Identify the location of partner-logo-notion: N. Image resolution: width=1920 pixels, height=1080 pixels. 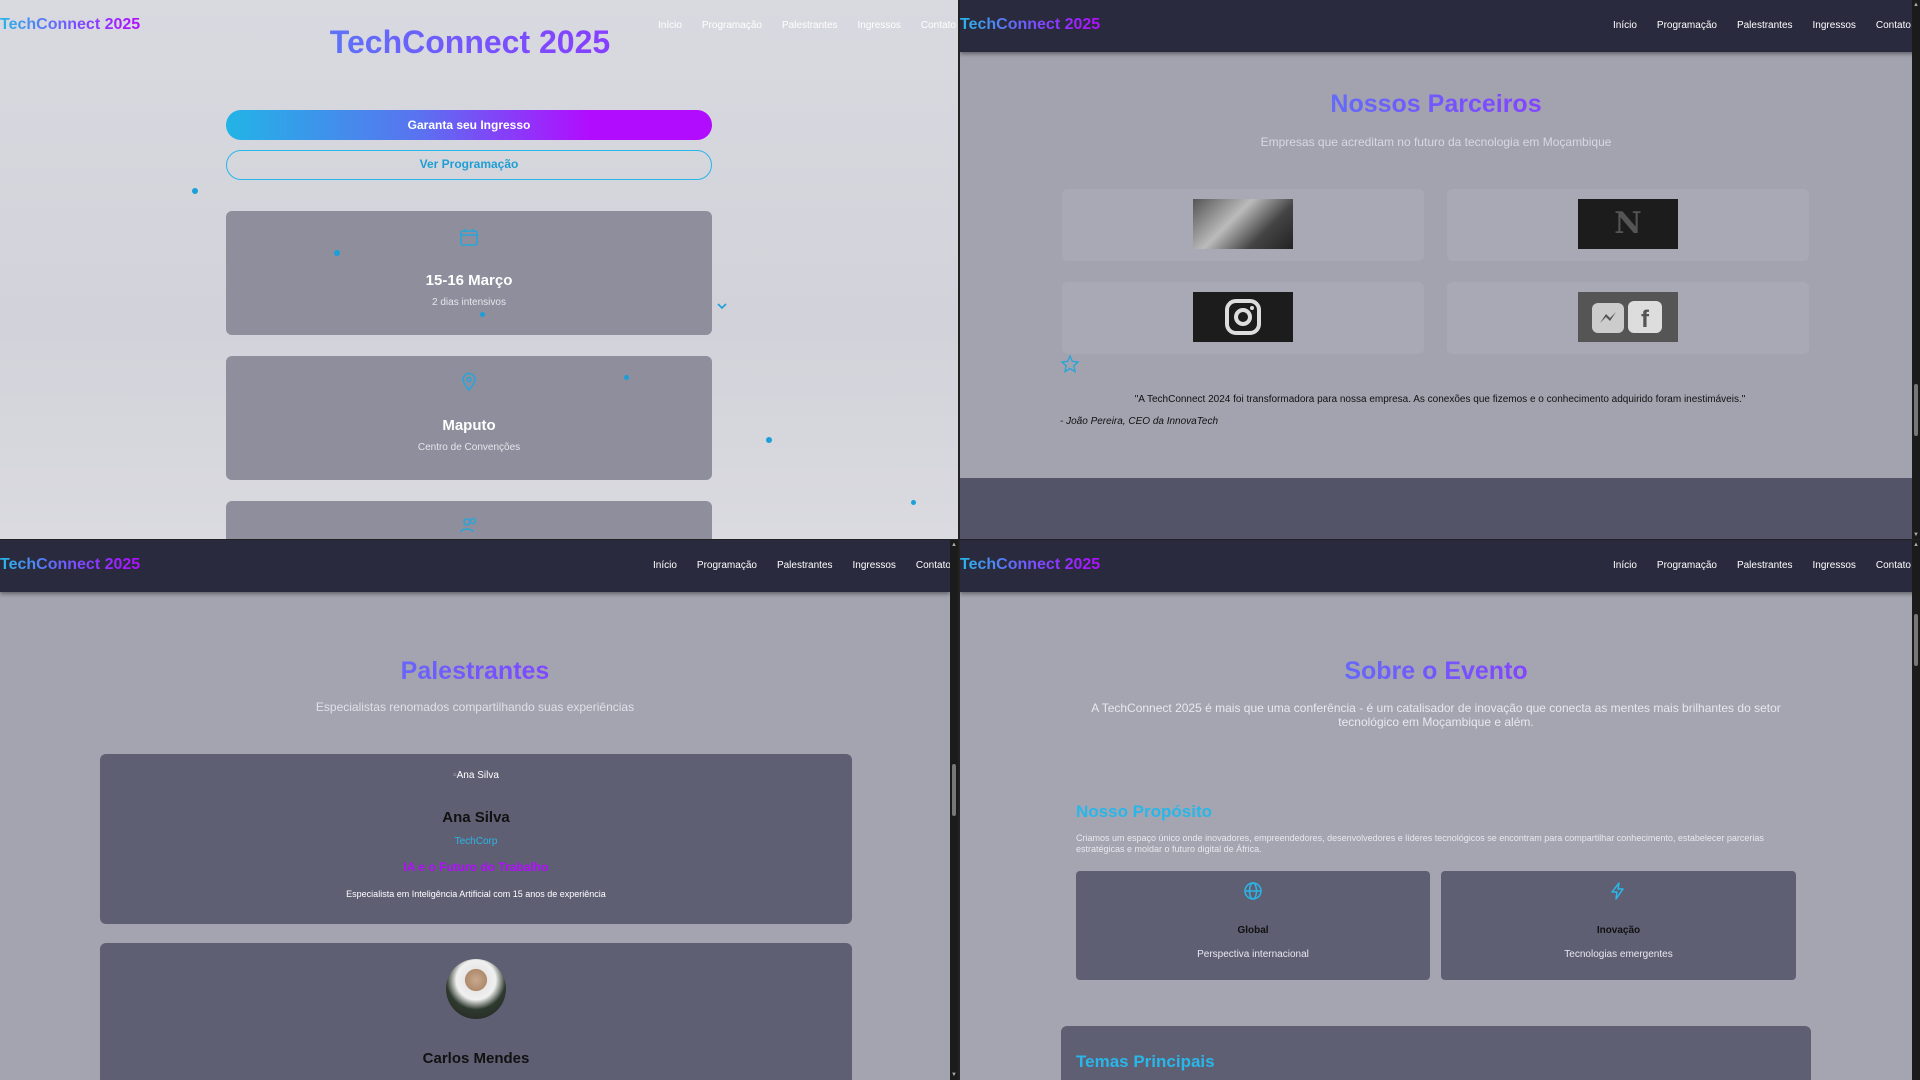
(1628, 224).